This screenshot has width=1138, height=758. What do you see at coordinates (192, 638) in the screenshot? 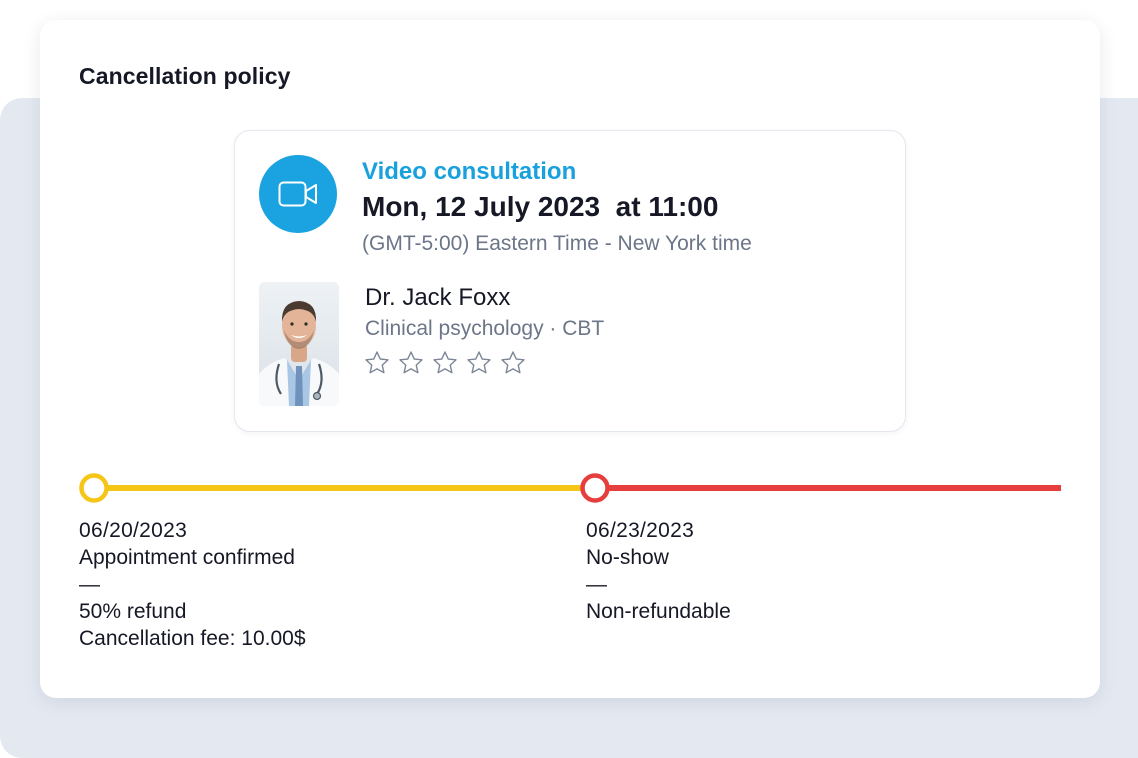
I see `milestone-fee: Cancellation fee: 10.00$` at bounding box center [192, 638].